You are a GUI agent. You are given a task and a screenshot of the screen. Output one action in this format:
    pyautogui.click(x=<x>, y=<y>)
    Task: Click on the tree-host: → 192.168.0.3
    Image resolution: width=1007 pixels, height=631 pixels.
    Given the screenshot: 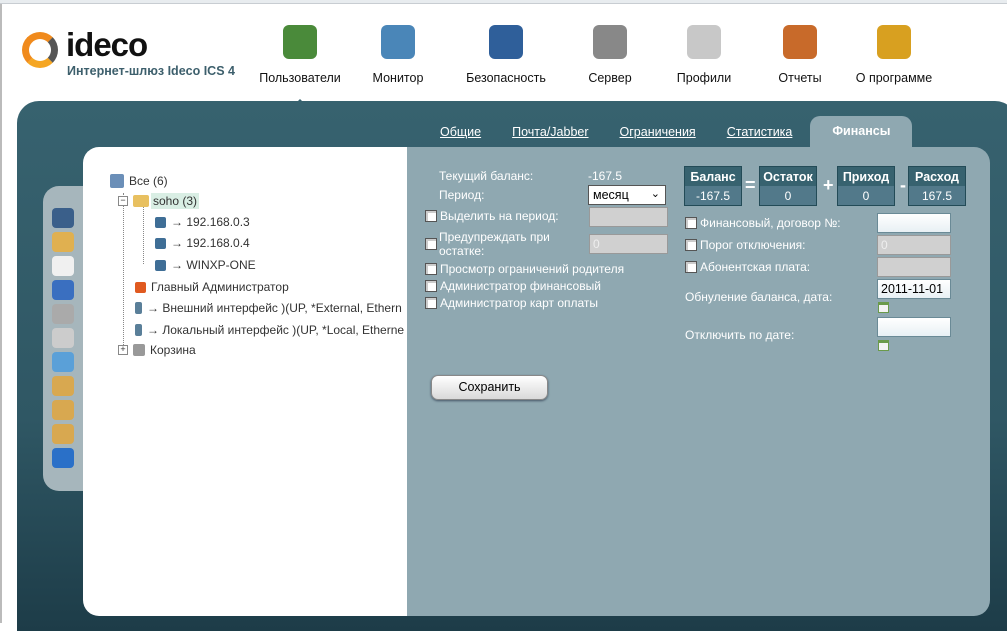 What is the action you would take?
    pyautogui.click(x=202, y=222)
    